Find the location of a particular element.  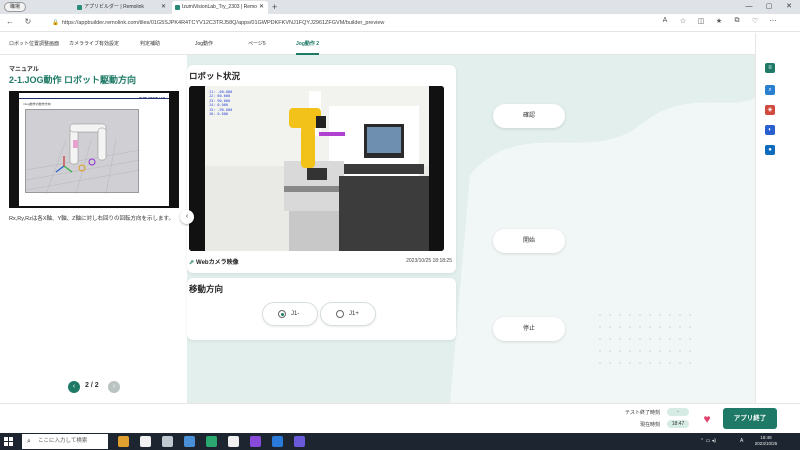

taskbar-clock: 18:48 2023/10/25 is located at coordinates (766, 441).